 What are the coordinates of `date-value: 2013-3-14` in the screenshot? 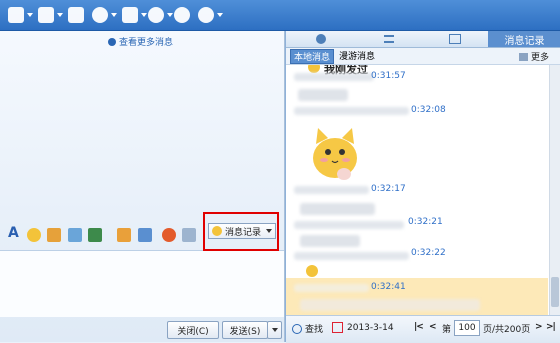 It's located at (370, 327).